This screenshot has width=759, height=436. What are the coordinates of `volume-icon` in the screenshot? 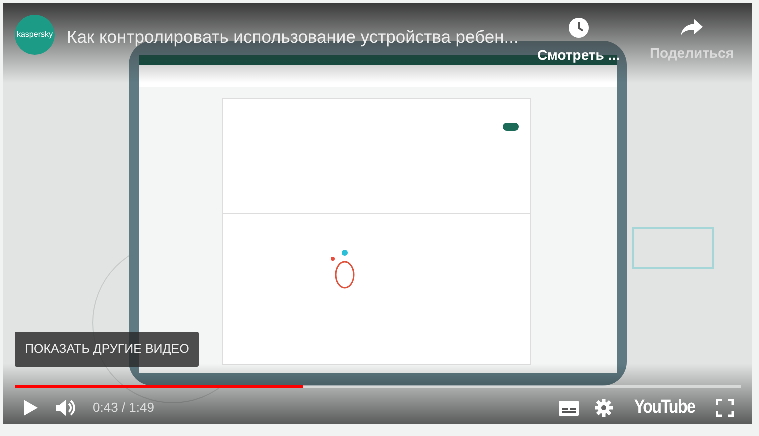 It's located at (66, 408).